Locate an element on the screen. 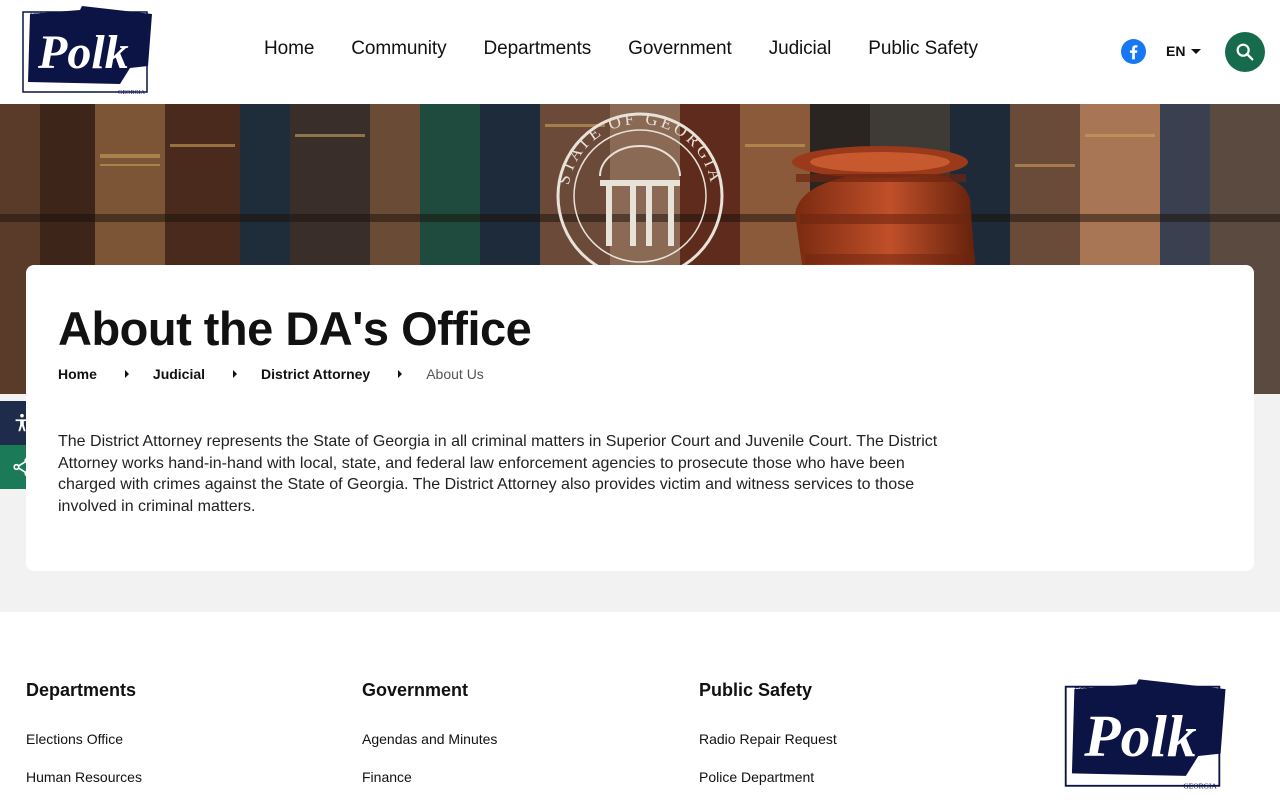 This screenshot has width=1280, height=800. nav-judicial: Judicial is located at coordinates (800, 49).